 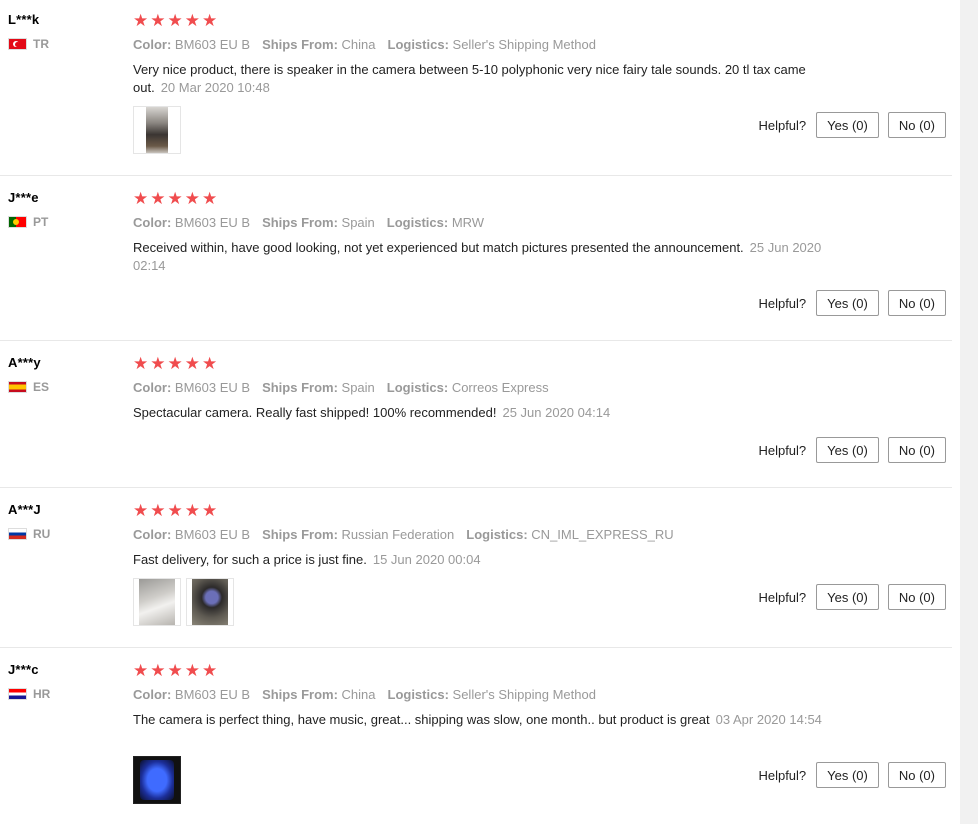 What do you see at coordinates (42, 534) in the screenshot?
I see `country-code: RU` at bounding box center [42, 534].